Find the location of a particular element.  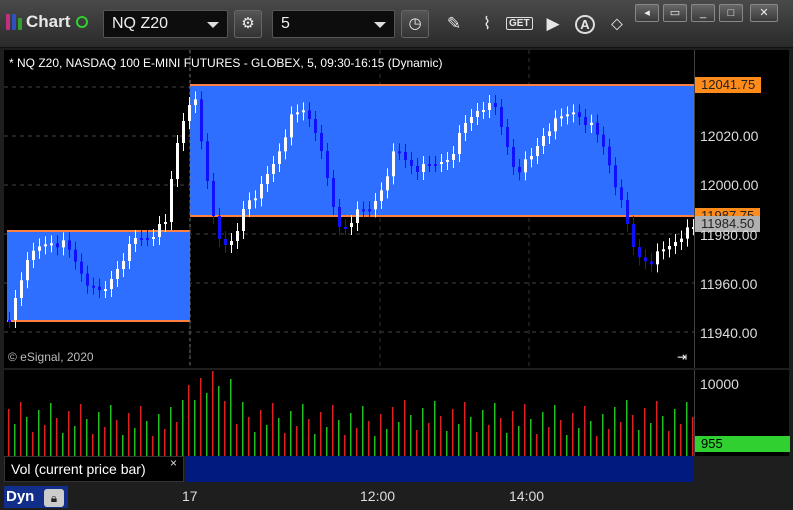

alerts-button: A is located at coordinates (585, 24).